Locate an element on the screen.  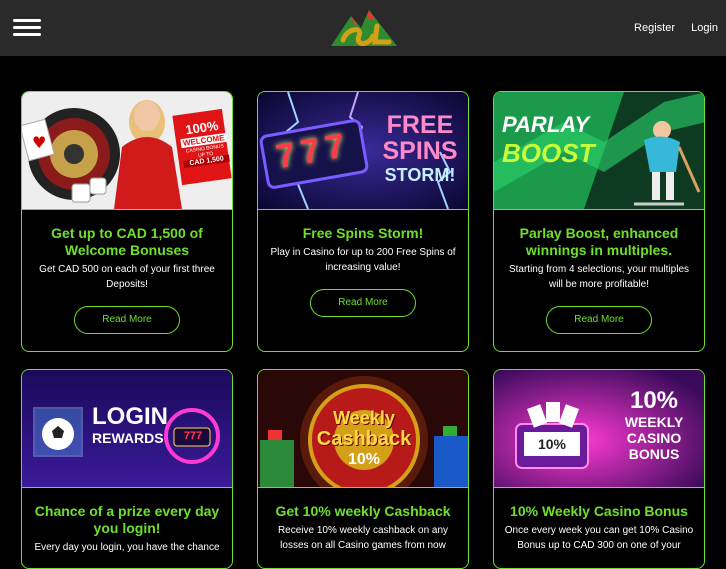
promo-banner-free-spins: 777 FREE SPINS STORM! is located at coordinates (363, 151).